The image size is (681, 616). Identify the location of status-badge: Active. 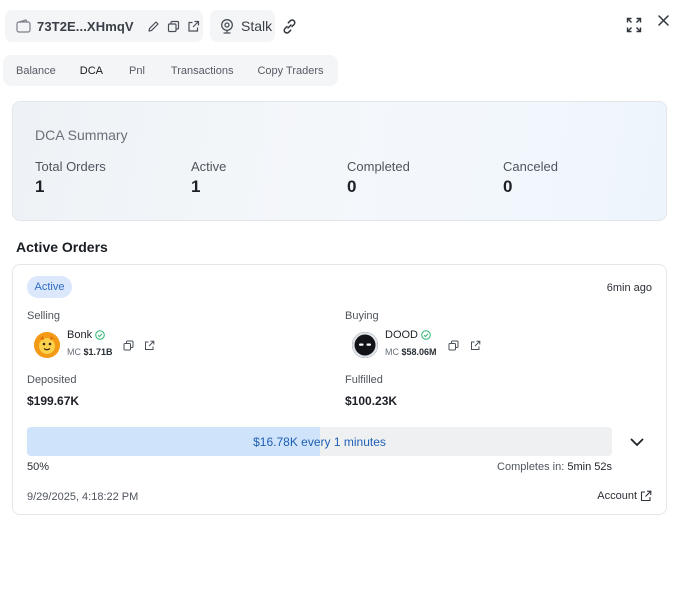
(49, 287).